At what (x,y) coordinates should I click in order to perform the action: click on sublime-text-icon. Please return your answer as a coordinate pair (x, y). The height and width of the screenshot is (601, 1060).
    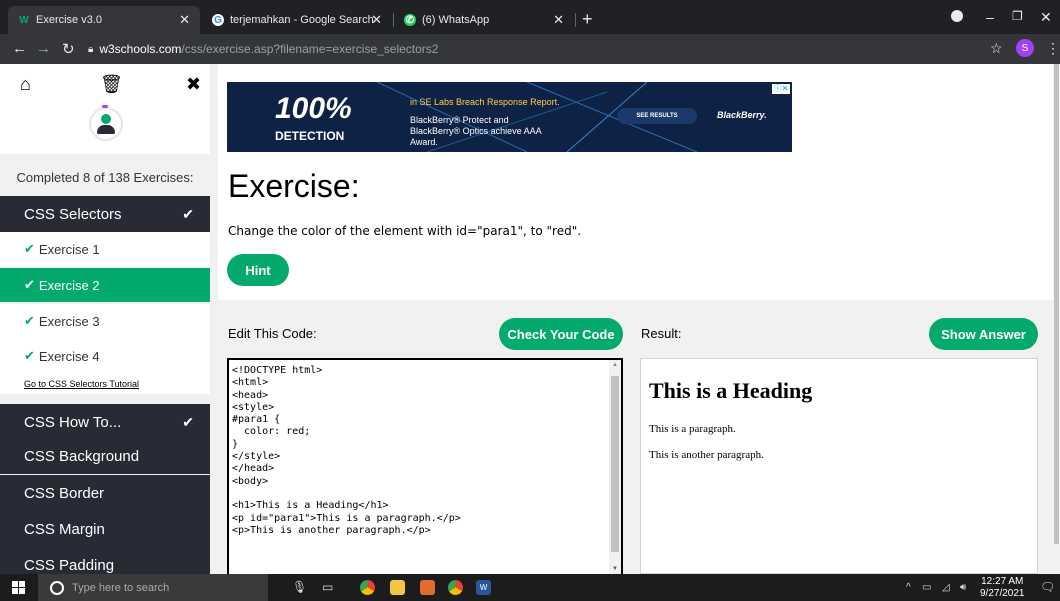
    Looking at the image, I should click on (427, 587).